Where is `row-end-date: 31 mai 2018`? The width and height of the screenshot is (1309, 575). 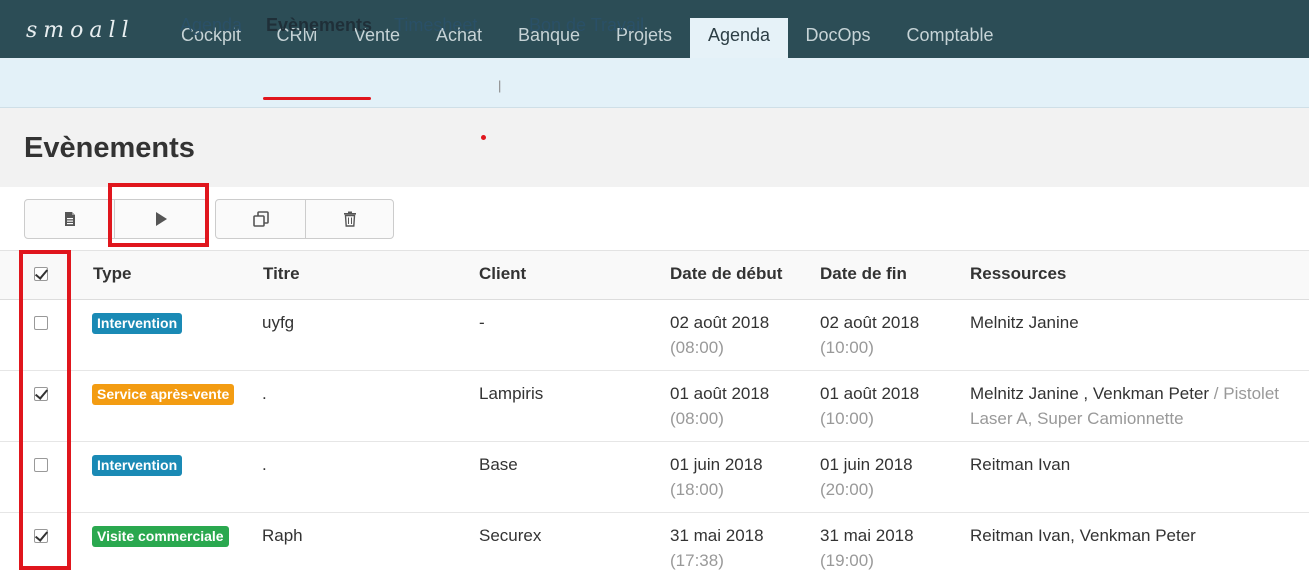 row-end-date: 31 mai 2018 is located at coordinates (867, 535).